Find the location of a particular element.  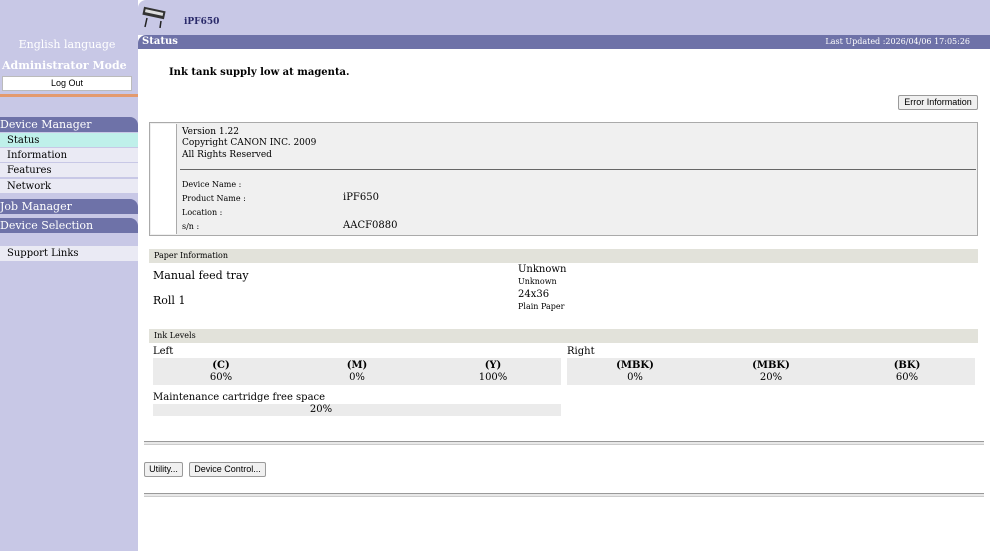

paper-size-roll: 24x36 is located at coordinates (534, 294).